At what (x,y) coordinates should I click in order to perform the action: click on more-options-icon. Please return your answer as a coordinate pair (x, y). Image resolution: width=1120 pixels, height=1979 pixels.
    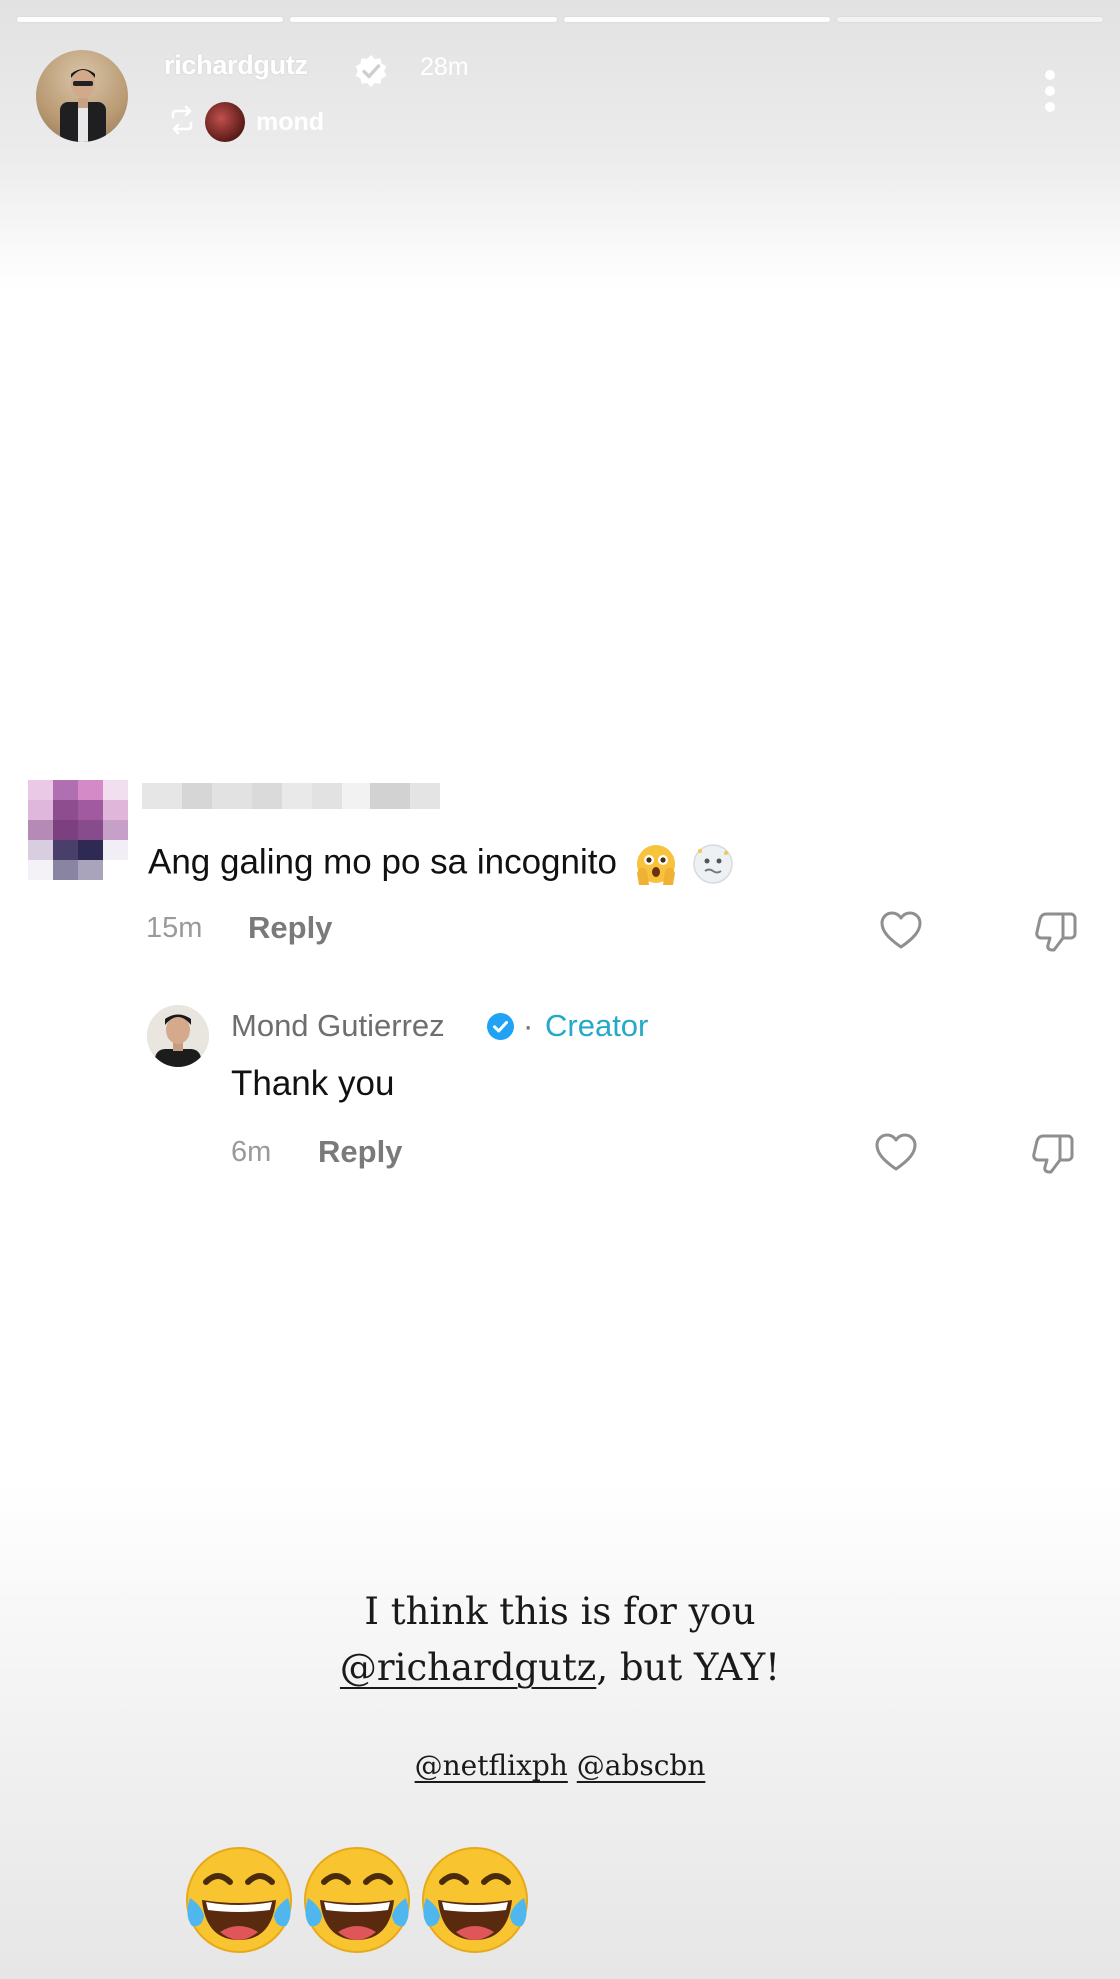
    Looking at the image, I should click on (1050, 94).